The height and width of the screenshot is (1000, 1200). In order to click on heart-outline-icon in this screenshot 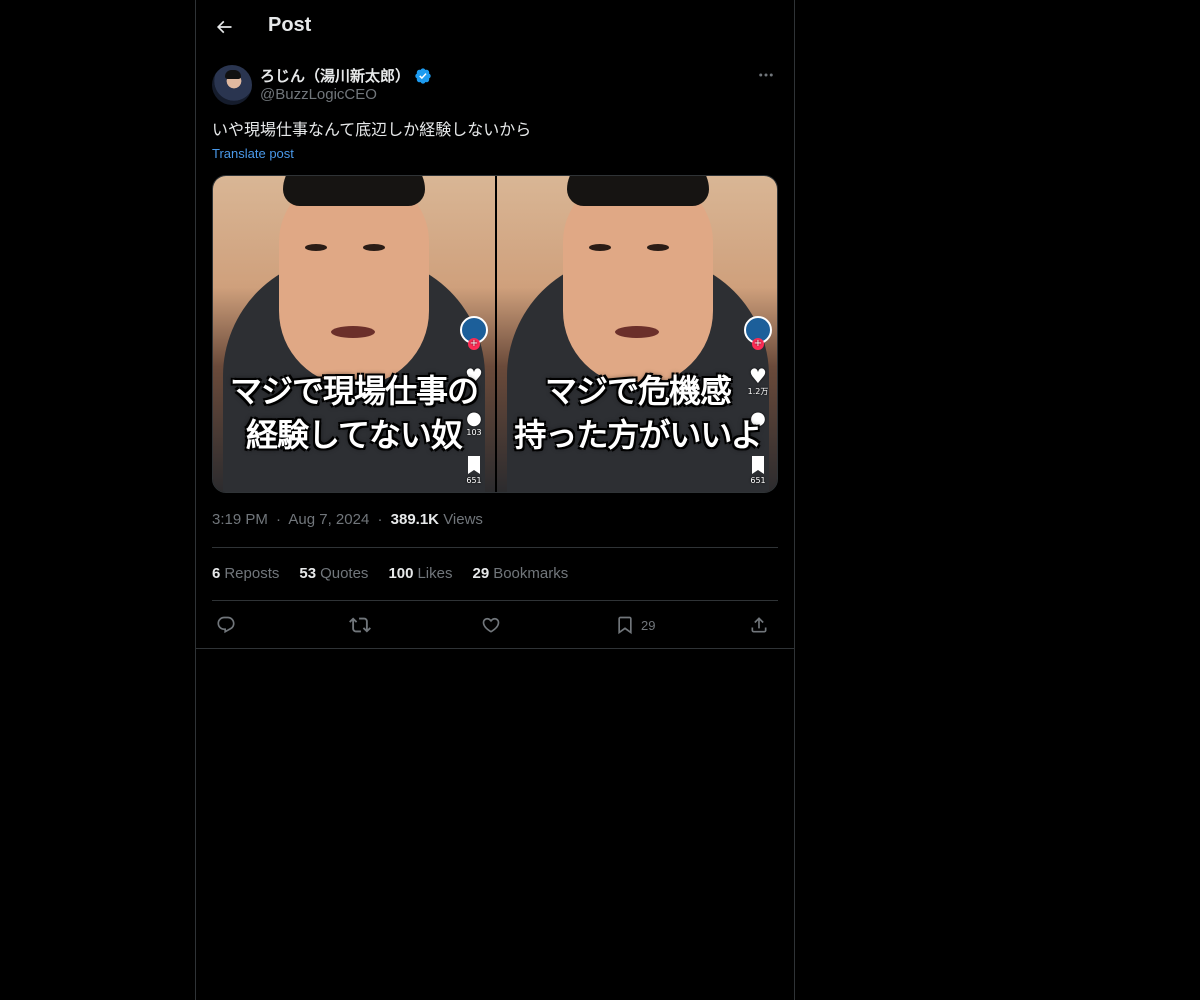, I will do `click(491, 625)`.